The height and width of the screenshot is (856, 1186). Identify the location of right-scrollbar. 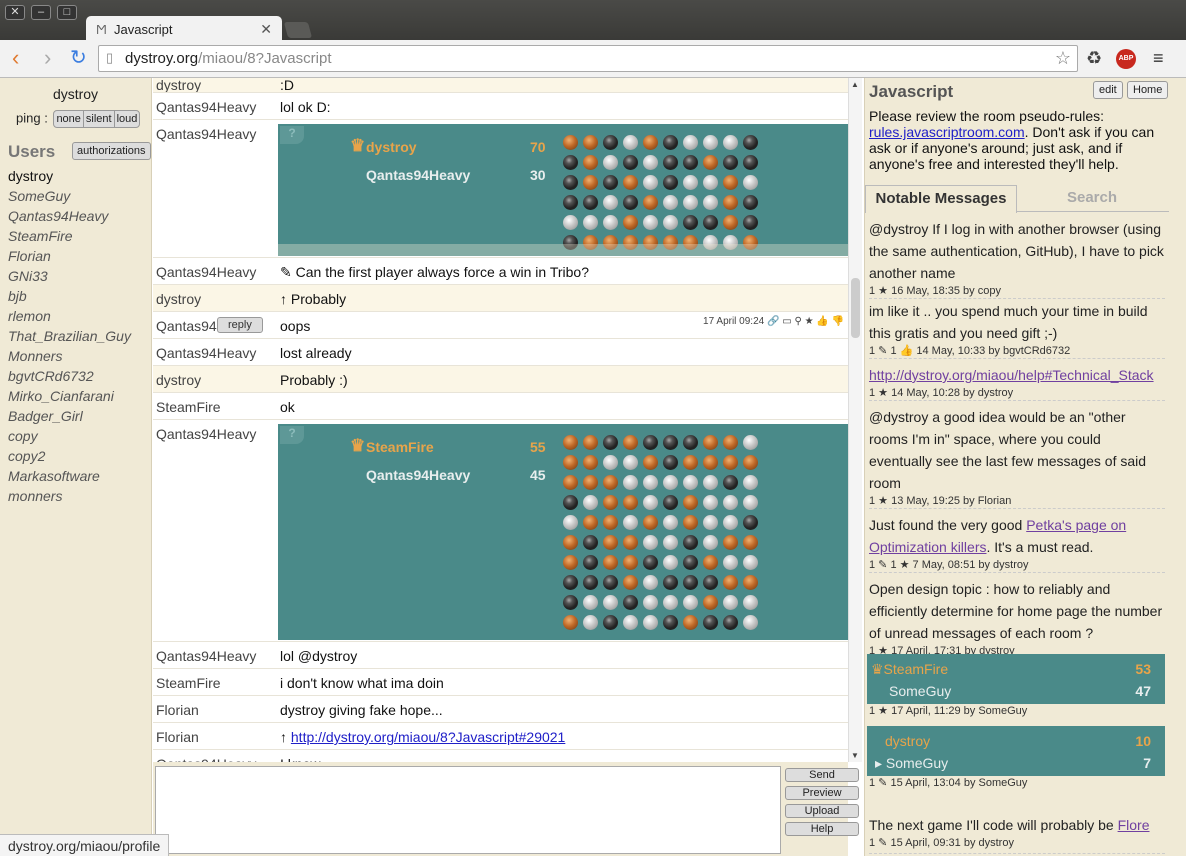
(1179, 467).